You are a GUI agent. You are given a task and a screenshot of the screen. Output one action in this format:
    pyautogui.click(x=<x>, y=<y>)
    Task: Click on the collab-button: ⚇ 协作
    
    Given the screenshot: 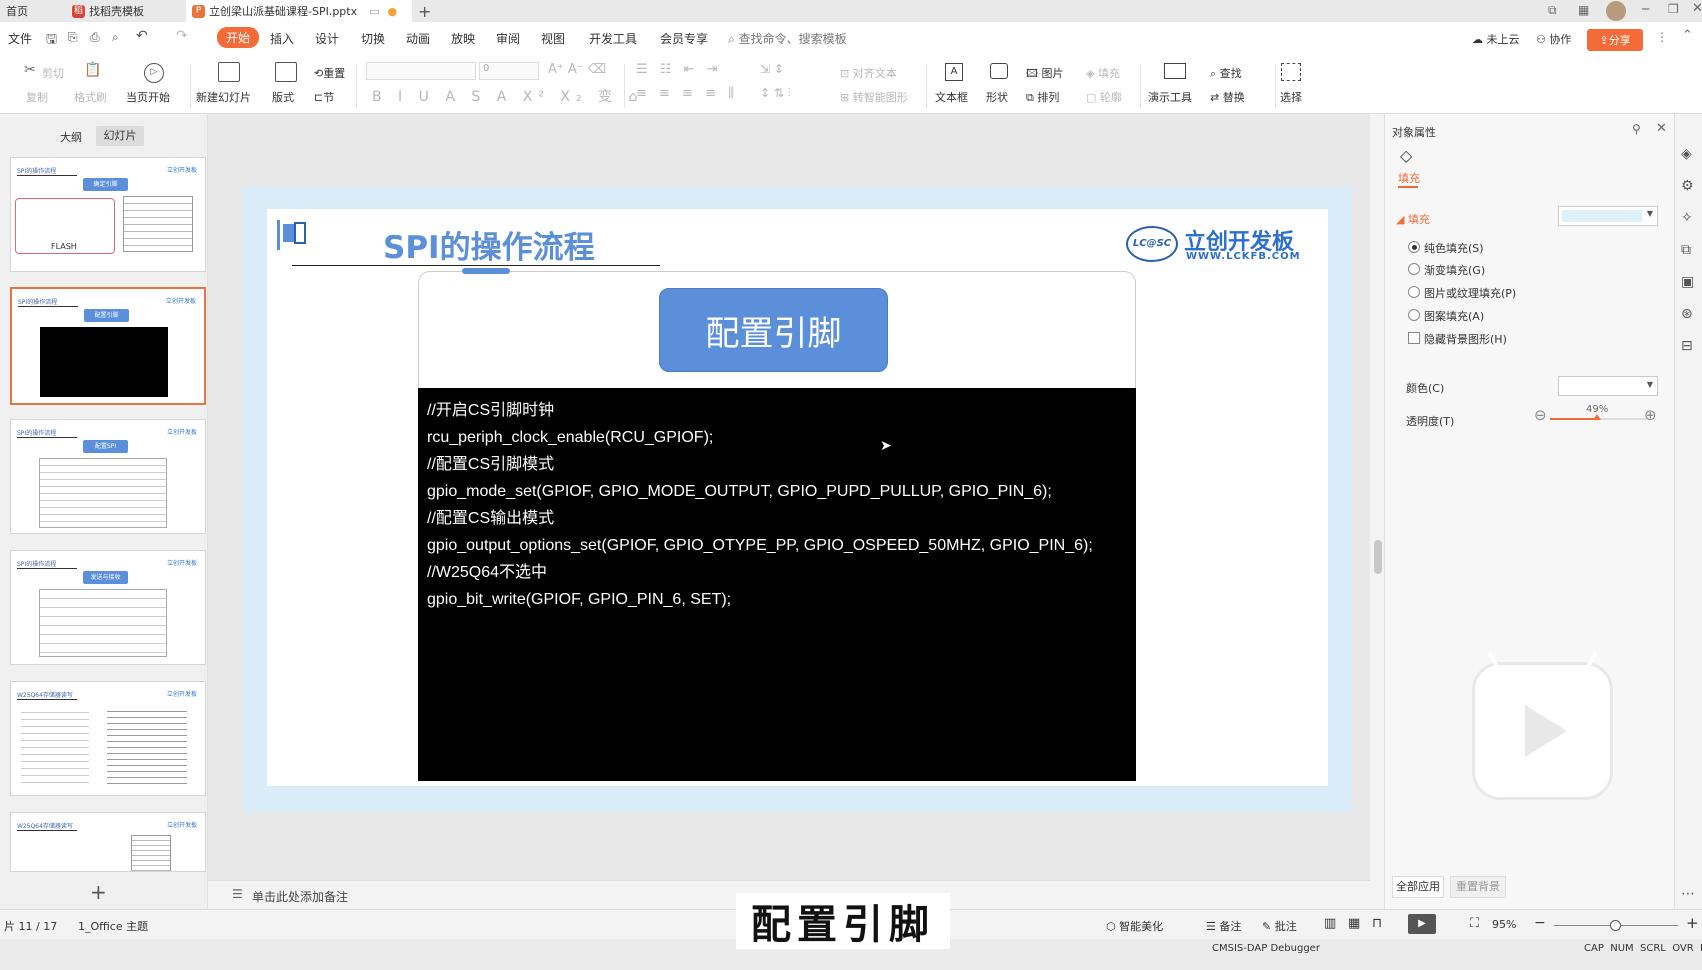 What is the action you would take?
    pyautogui.click(x=1553, y=39)
    